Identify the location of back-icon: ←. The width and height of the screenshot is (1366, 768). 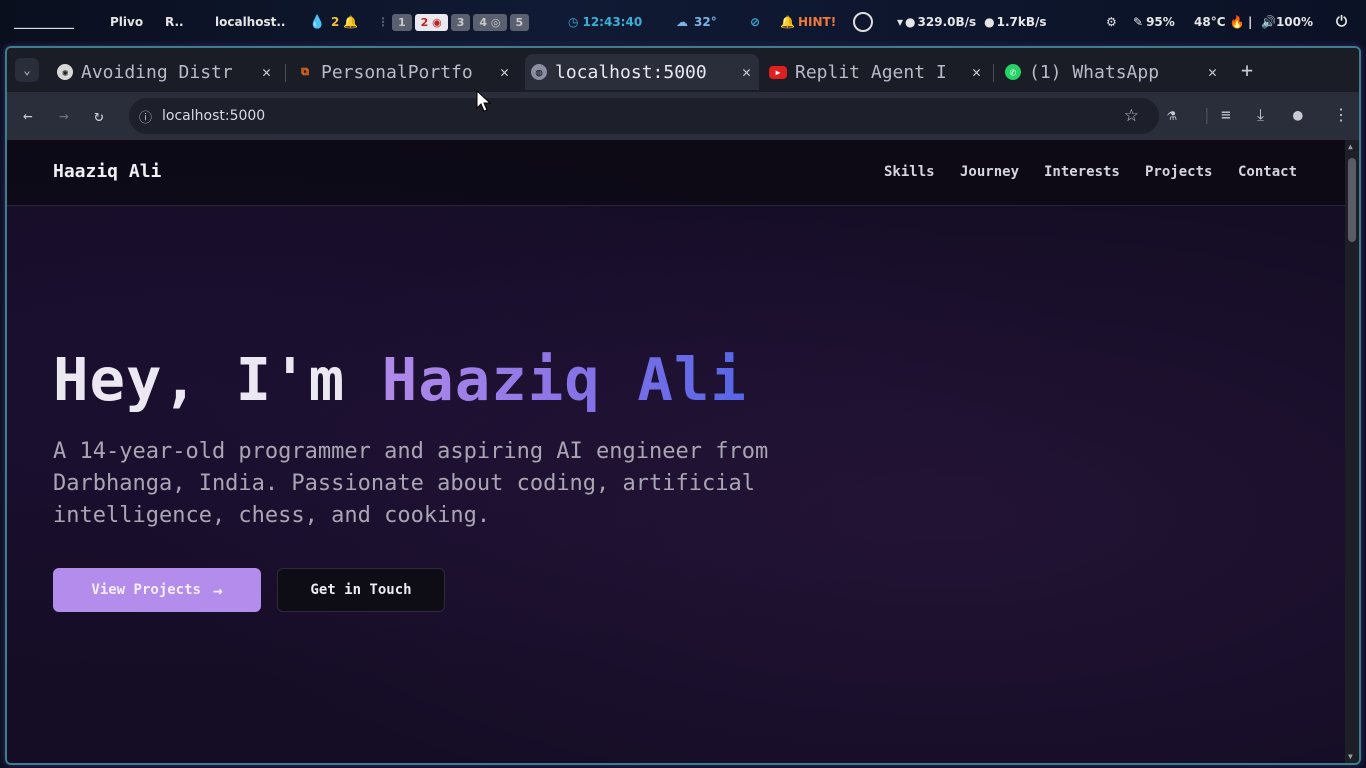
(28, 115).